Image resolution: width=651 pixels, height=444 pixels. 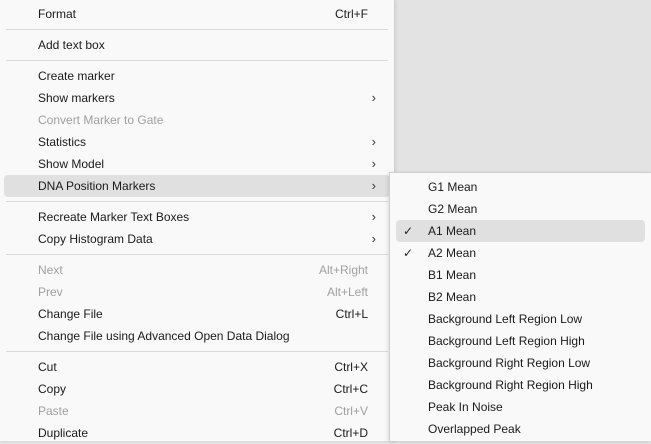 What do you see at coordinates (509, 363) in the screenshot?
I see `submenu-item-label: Background Right Region Low` at bounding box center [509, 363].